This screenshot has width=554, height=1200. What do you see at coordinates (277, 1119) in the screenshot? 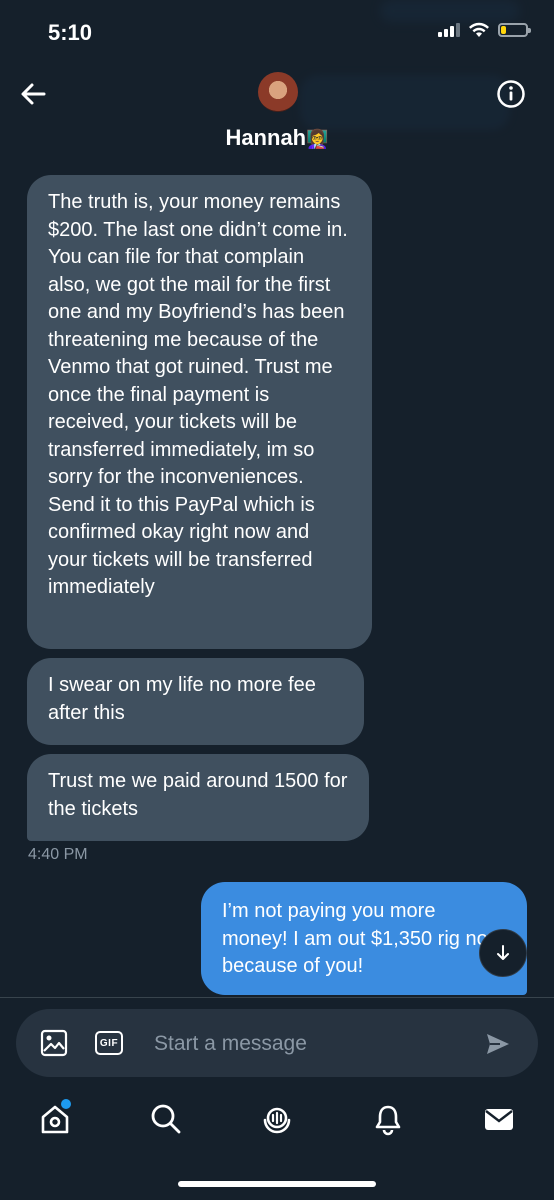
I see `spaces-icon` at bounding box center [277, 1119].